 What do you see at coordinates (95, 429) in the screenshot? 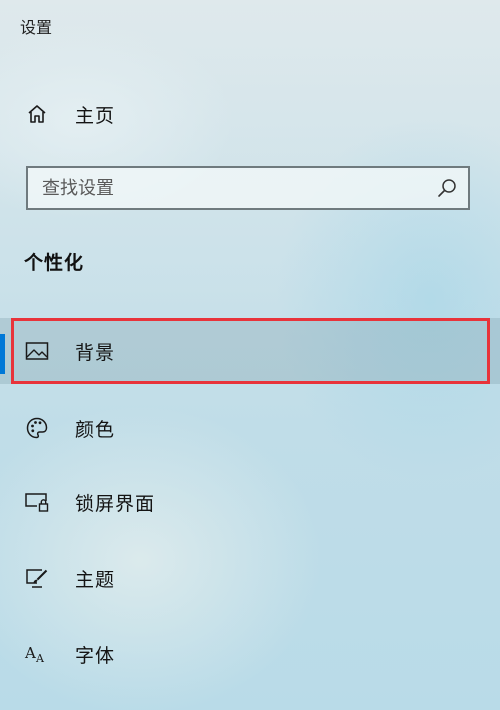
I see `sidebar-item-label: 颜色` at bounding box center [95, 429].